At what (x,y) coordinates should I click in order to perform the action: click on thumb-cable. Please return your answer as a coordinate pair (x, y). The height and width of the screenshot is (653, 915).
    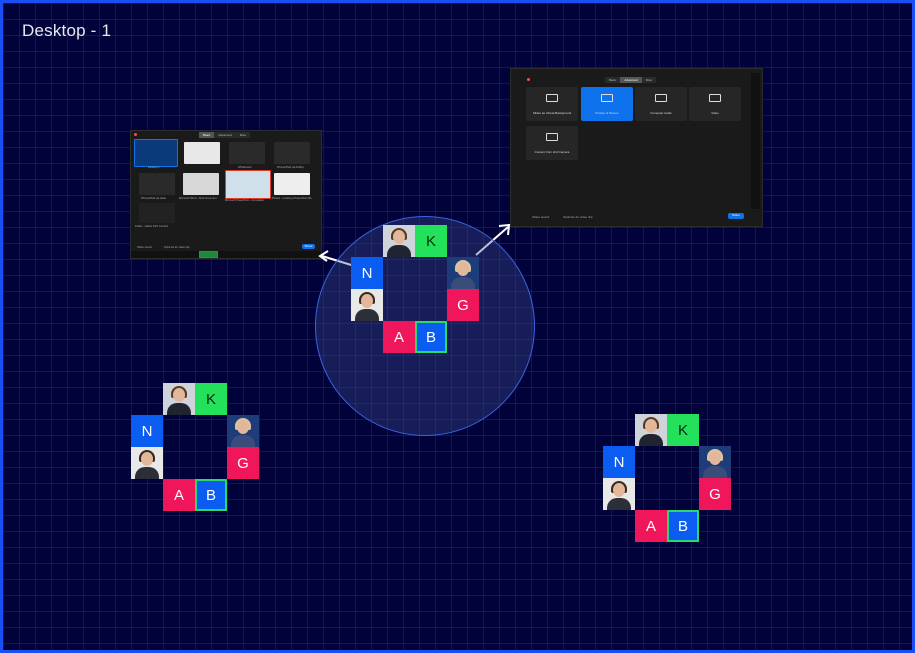
    Looking at the image, I should click on (157, 184).